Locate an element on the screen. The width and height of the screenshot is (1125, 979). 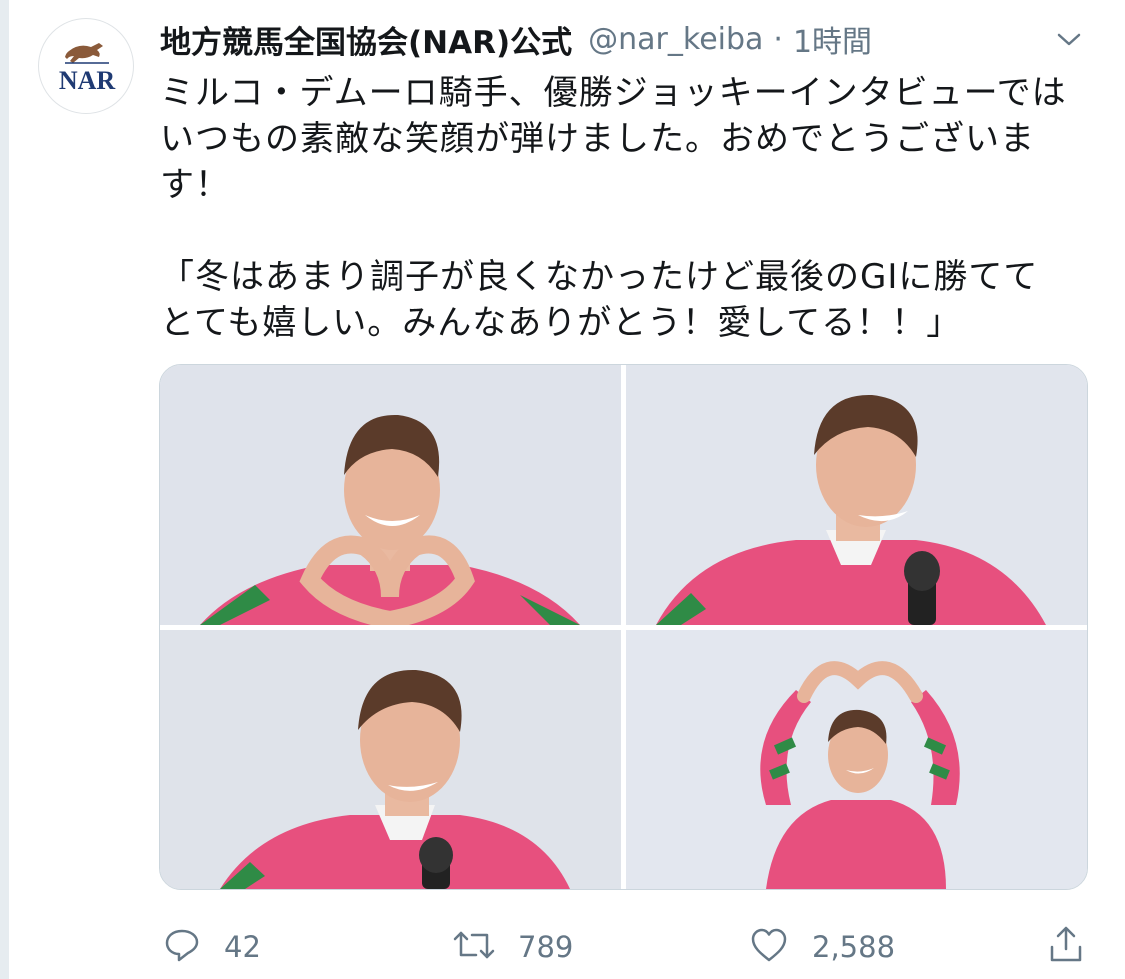
account-name: 地方競馬全国協会(NAR)公式 is located at coordinates (366, 39).